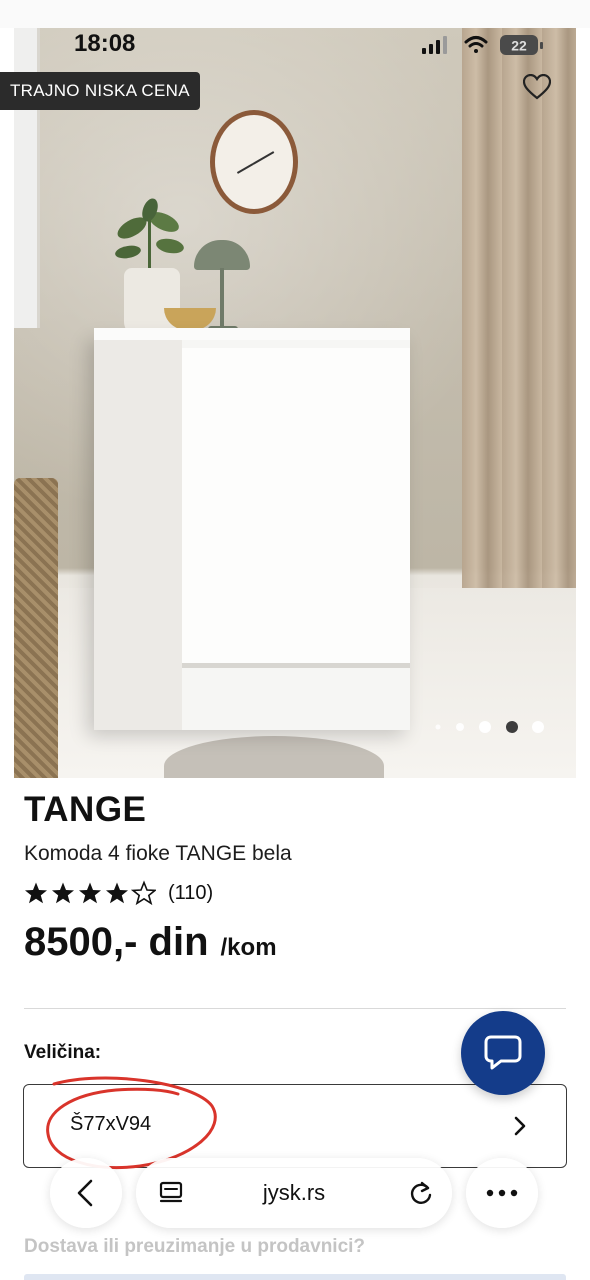 Image resolution: width=590 pixels, height=1280 pixels. What do you see at coordinates (254, 162) in the screenshot?
I see `wall-clock` at bounding box center [254, 162].